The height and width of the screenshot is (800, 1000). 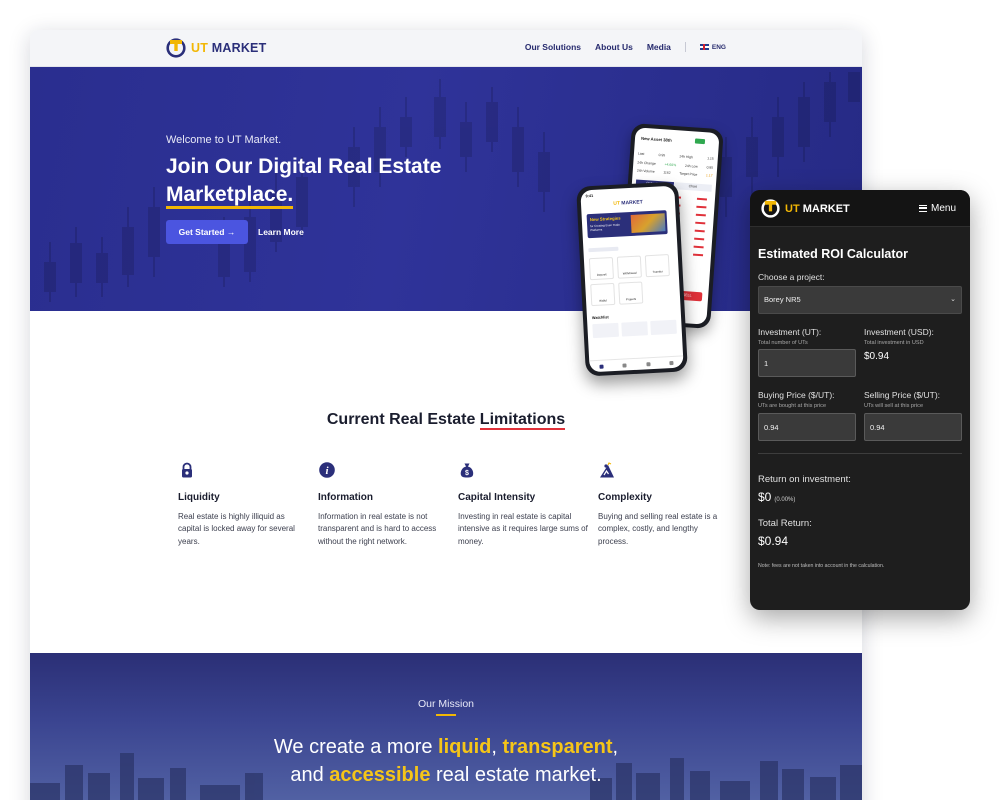 What do you see at coordinates (899, 332) in the screenshot?
I see `investment-usd-label: Investment (USD):` at bounding box center [899, 332].